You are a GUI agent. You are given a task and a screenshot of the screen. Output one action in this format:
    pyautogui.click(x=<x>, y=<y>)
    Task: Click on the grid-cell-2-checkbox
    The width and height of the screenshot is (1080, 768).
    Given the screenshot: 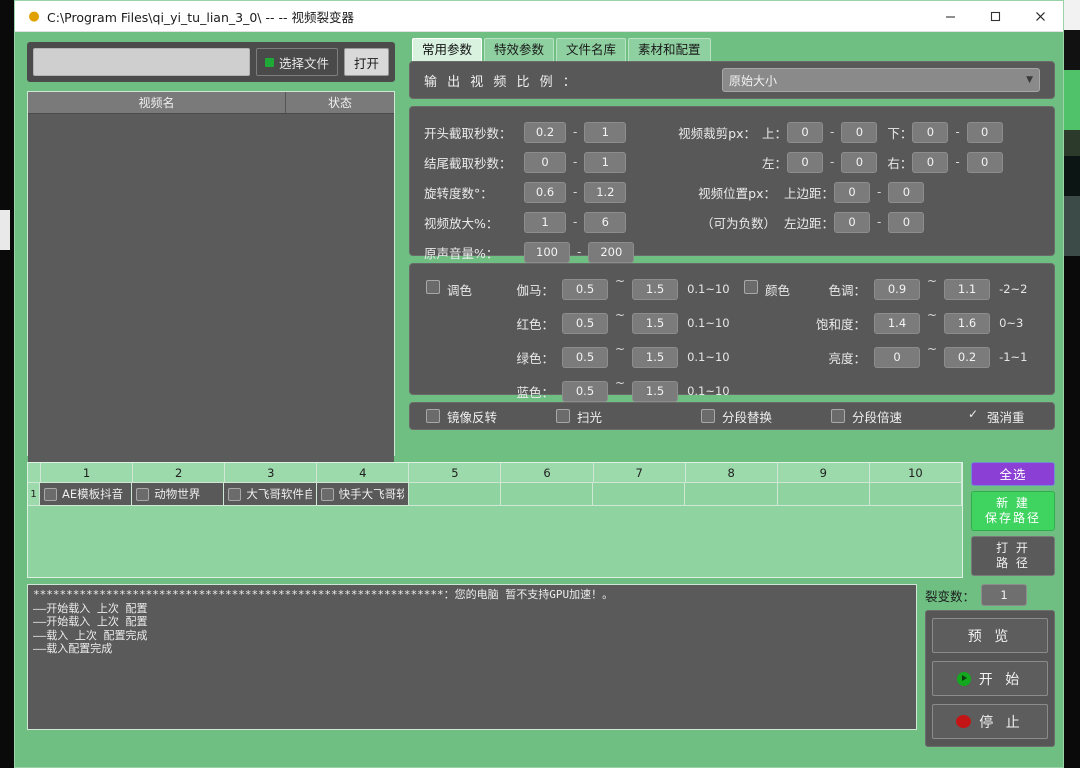 What is the action you would take?
    pyautogui.click(x=143, y=494)
    